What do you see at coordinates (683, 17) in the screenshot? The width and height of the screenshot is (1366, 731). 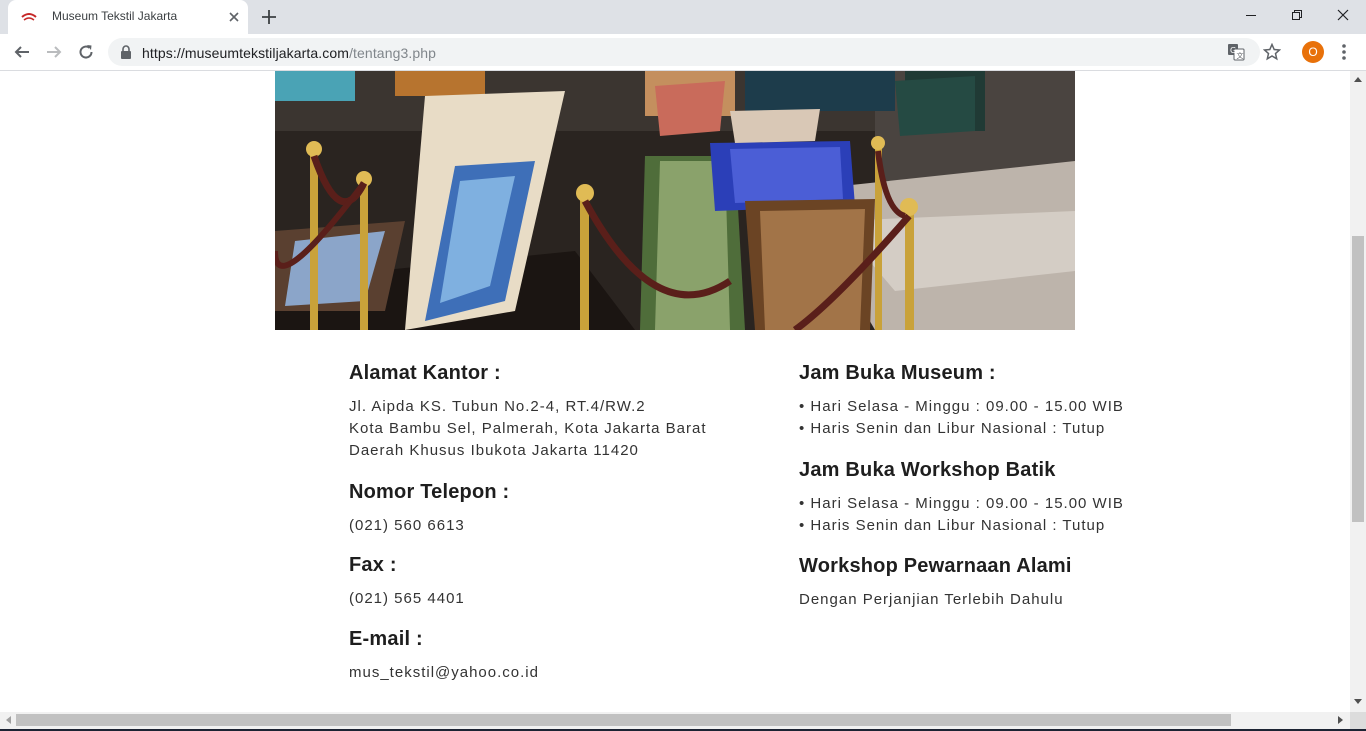 I see `tab-strip: Museum Tekstil Jakarta` at bounding box center [683, 17].